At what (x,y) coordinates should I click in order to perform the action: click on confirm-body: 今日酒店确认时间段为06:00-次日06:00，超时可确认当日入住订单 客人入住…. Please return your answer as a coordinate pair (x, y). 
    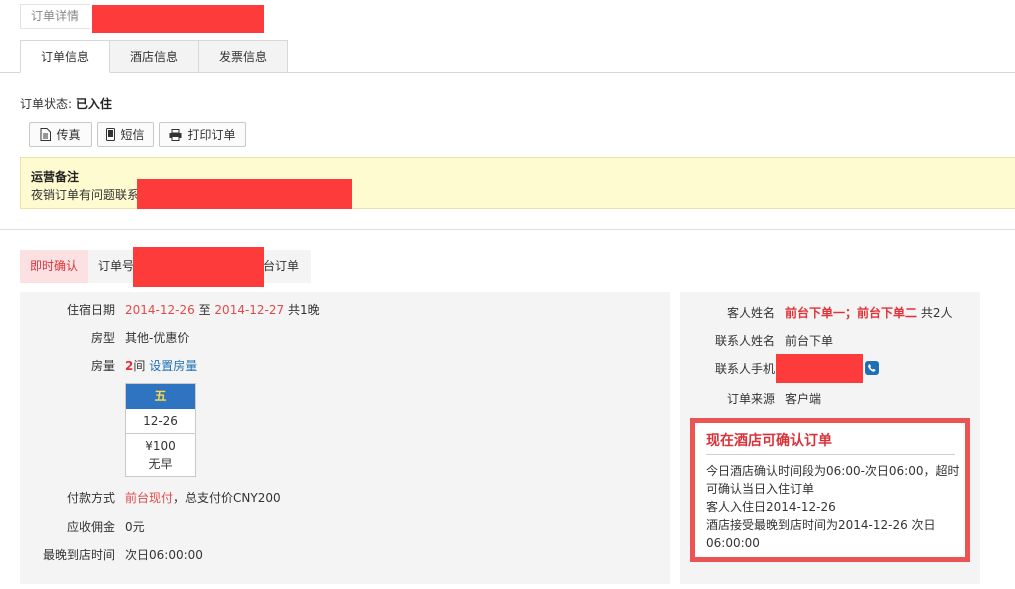
    Looking at the image, I should click on (834, 507).